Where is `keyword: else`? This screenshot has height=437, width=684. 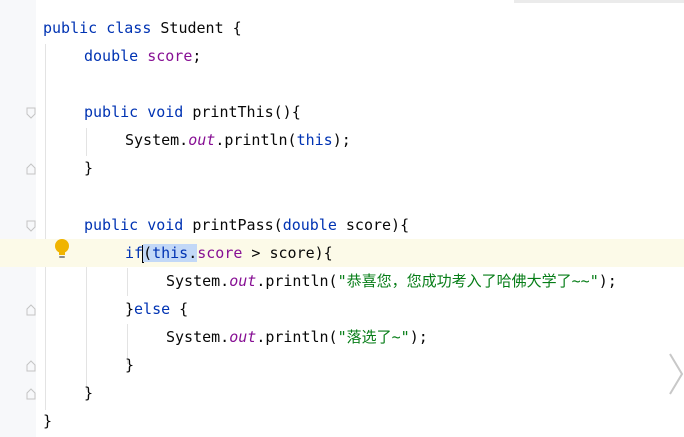 keyword: else is located at coordinates (152, 309).